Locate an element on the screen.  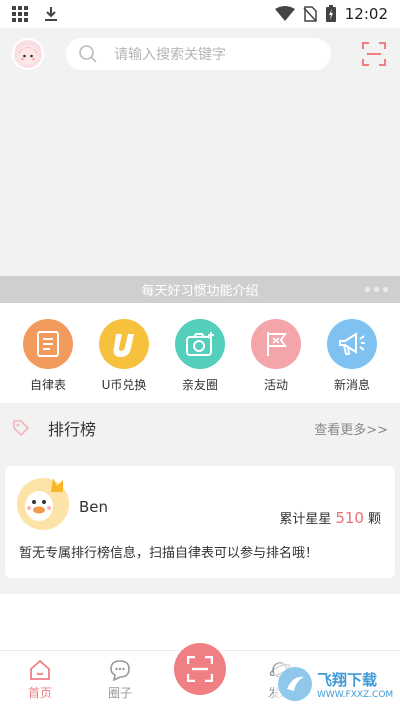
watermark: 飞翔下载 WWW.FXXZ.COM is located at coordinates (335, 684).